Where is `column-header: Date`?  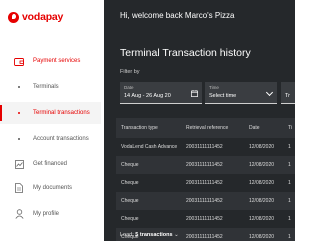
column-header: Date is located at coordinates (254, 128).